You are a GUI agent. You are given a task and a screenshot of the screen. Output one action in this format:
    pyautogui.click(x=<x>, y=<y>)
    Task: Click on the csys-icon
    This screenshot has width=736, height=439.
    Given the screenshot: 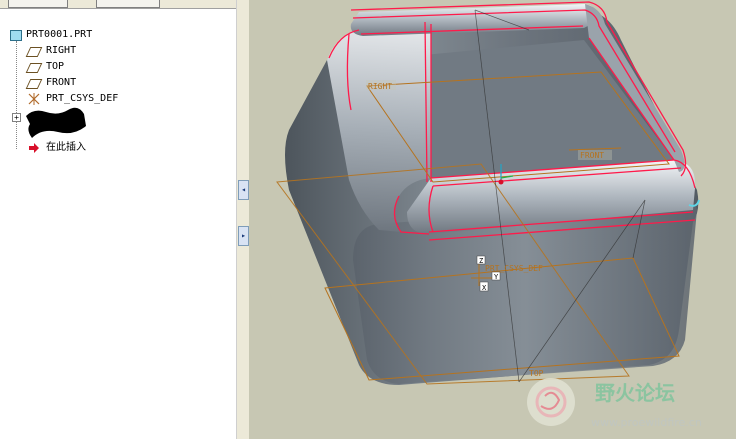 What is the action you would take?
    pyautogui.click(x=34, y=99)
    